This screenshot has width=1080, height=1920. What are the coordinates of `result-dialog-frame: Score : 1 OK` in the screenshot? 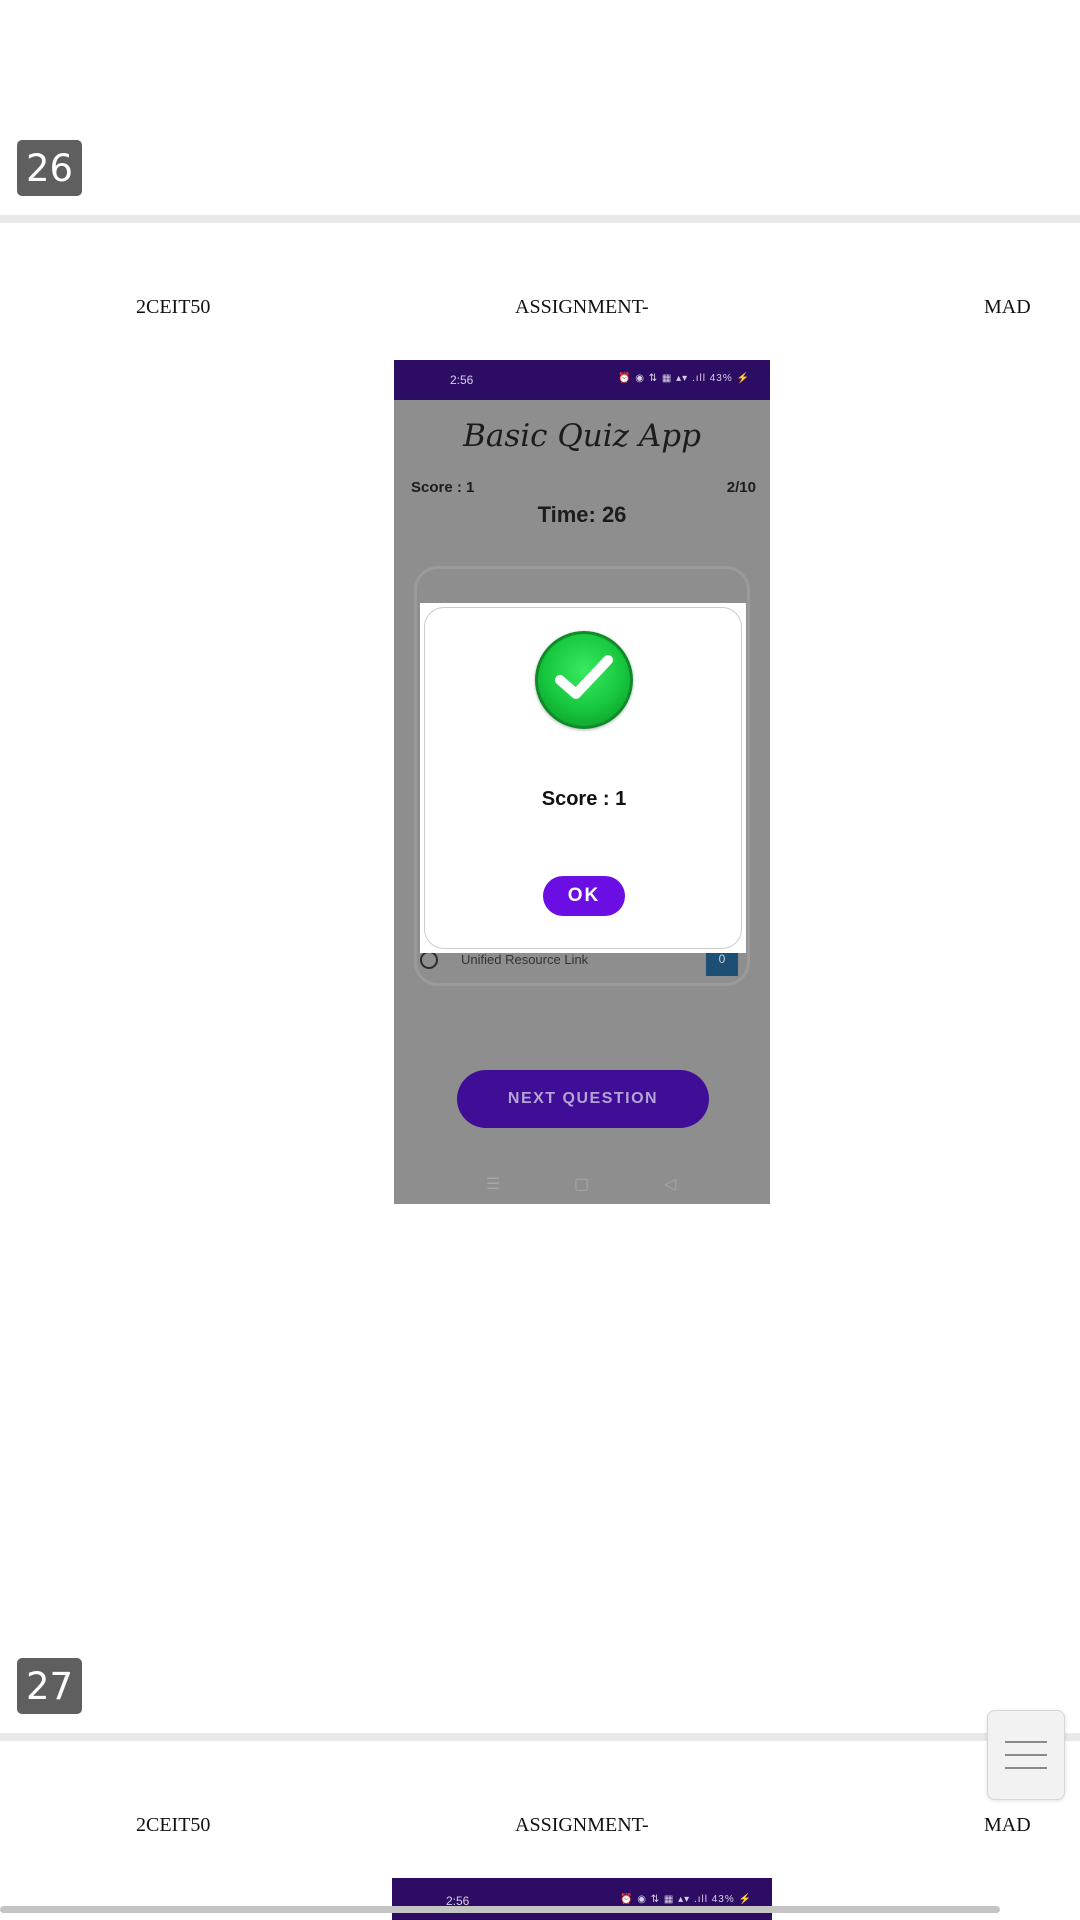 It's located at (583, 778).